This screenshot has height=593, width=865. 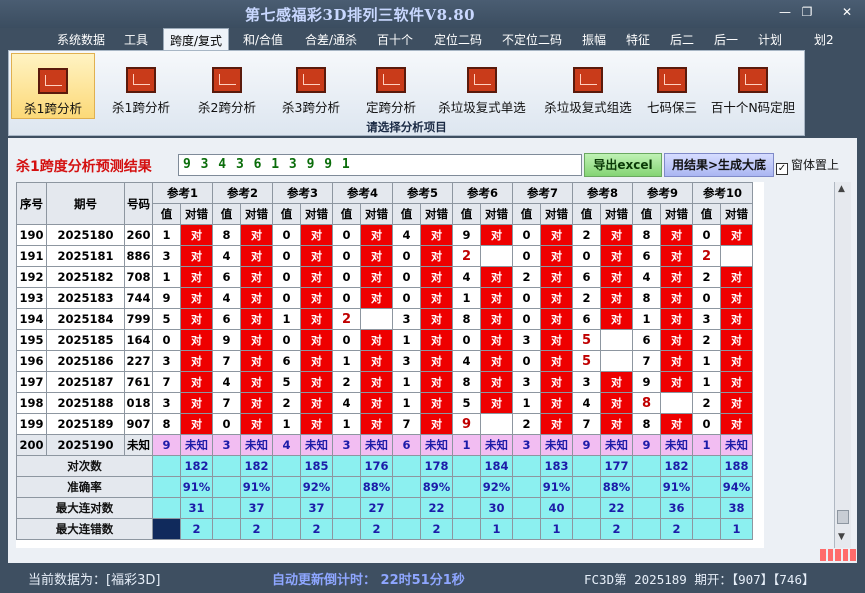 I want to click on ribbon-button: 杀2跨分析, so click(x=227, y=86).